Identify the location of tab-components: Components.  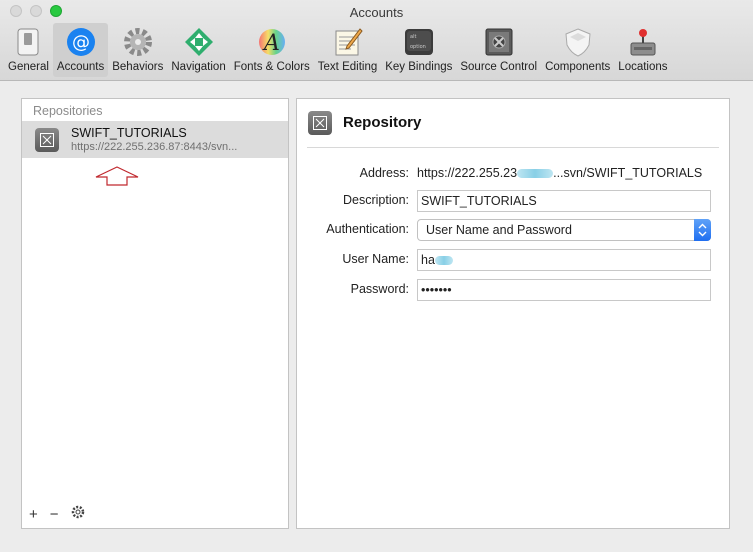
(577, 50).